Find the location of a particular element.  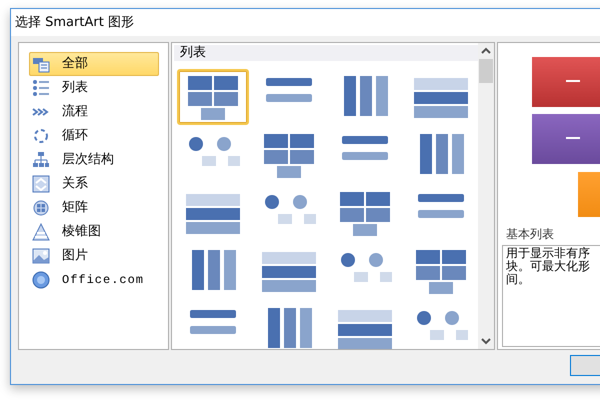

category-item: 列表 is located at coordinates (94, 88).